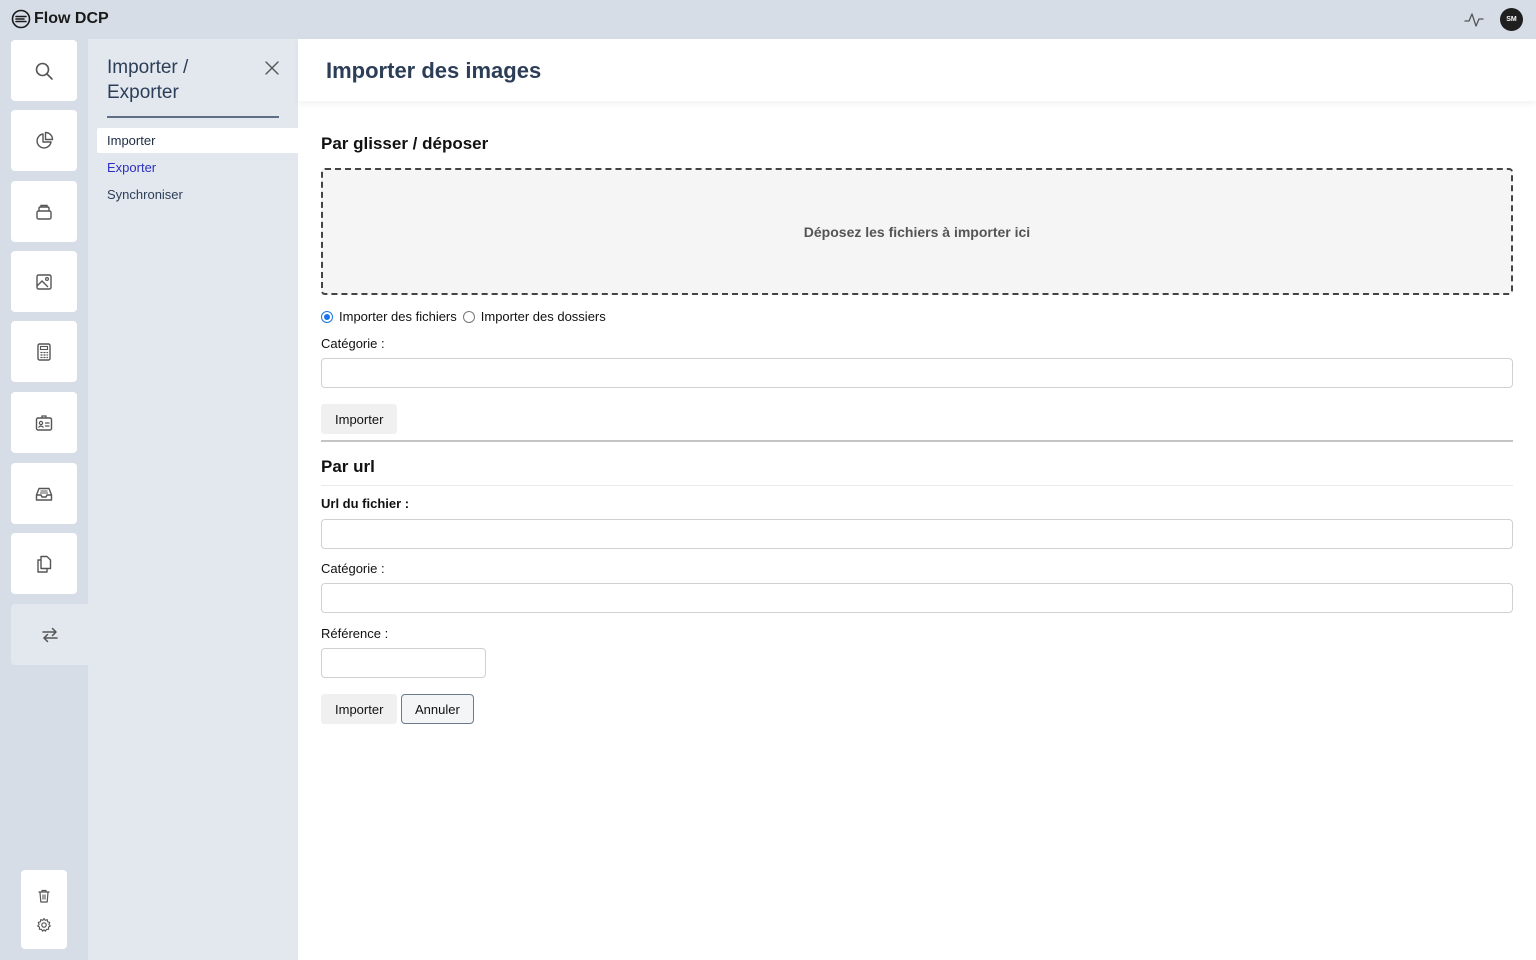 Image resolution: width=1536 pixels, height=960 pixels. I want to click on panel-item-synchroniser: Synchroniser, so click(197, 194).